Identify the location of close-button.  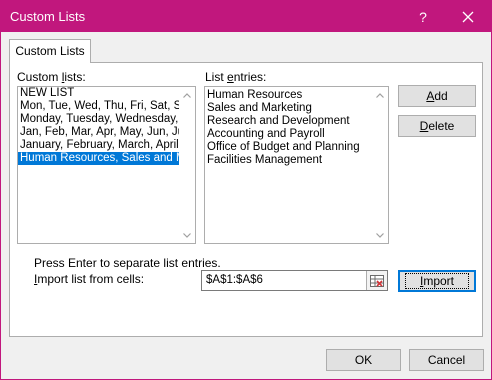
(468, 16).